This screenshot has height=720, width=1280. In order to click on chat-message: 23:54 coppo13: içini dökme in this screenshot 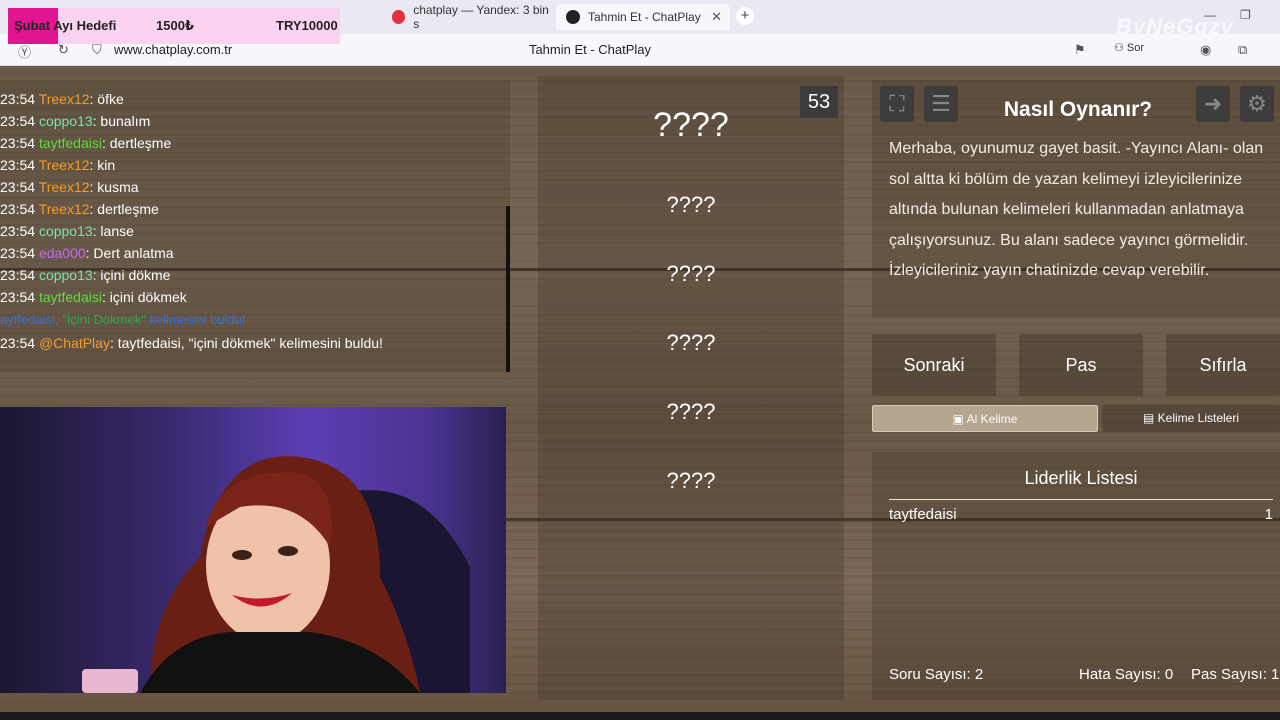, I will do `click(85, 275)`.